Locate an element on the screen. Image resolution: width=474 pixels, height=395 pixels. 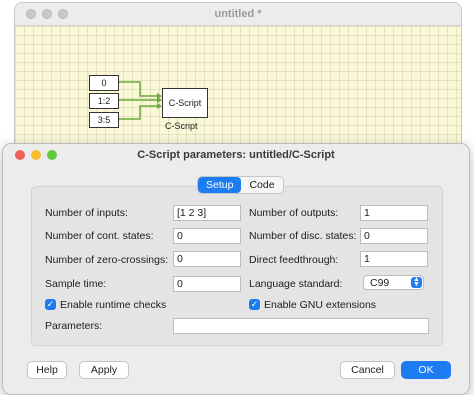
gnu-extensions-label: Enable GNU extensions is located at coordinates (320, 305).